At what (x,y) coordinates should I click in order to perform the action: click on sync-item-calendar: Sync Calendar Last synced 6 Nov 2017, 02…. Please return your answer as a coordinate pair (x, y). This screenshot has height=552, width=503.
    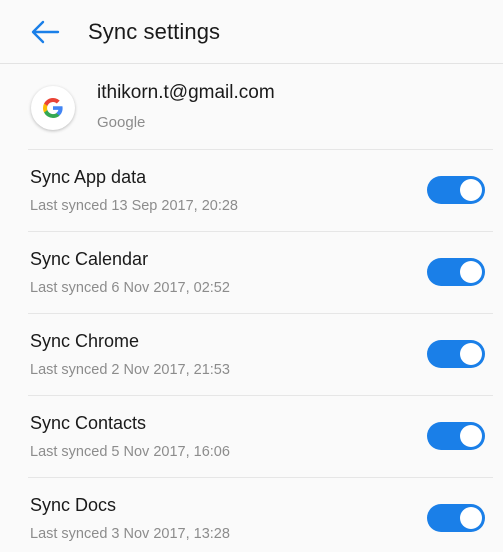
    Looking at the image, I should click on (251, 273).